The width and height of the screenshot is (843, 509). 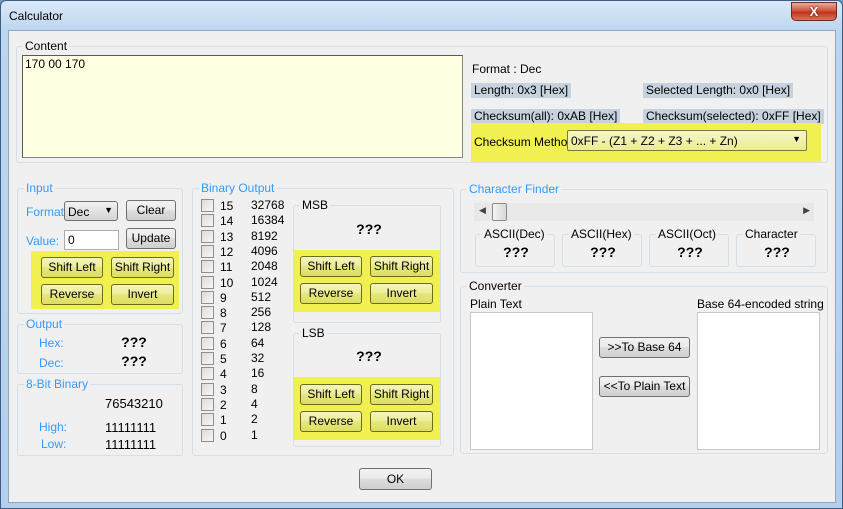 What do you see at coordinates (51, 363) in the screenshot?
I see `dec-label: Dec:` at bounding box center [51, 363].